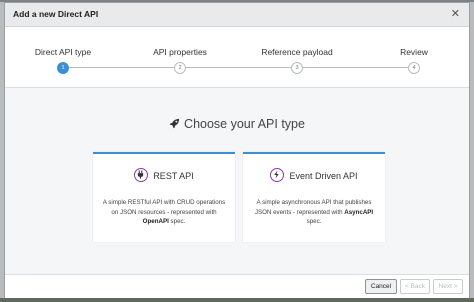  I want to click on step-label-review: Review, so click(414, 52).